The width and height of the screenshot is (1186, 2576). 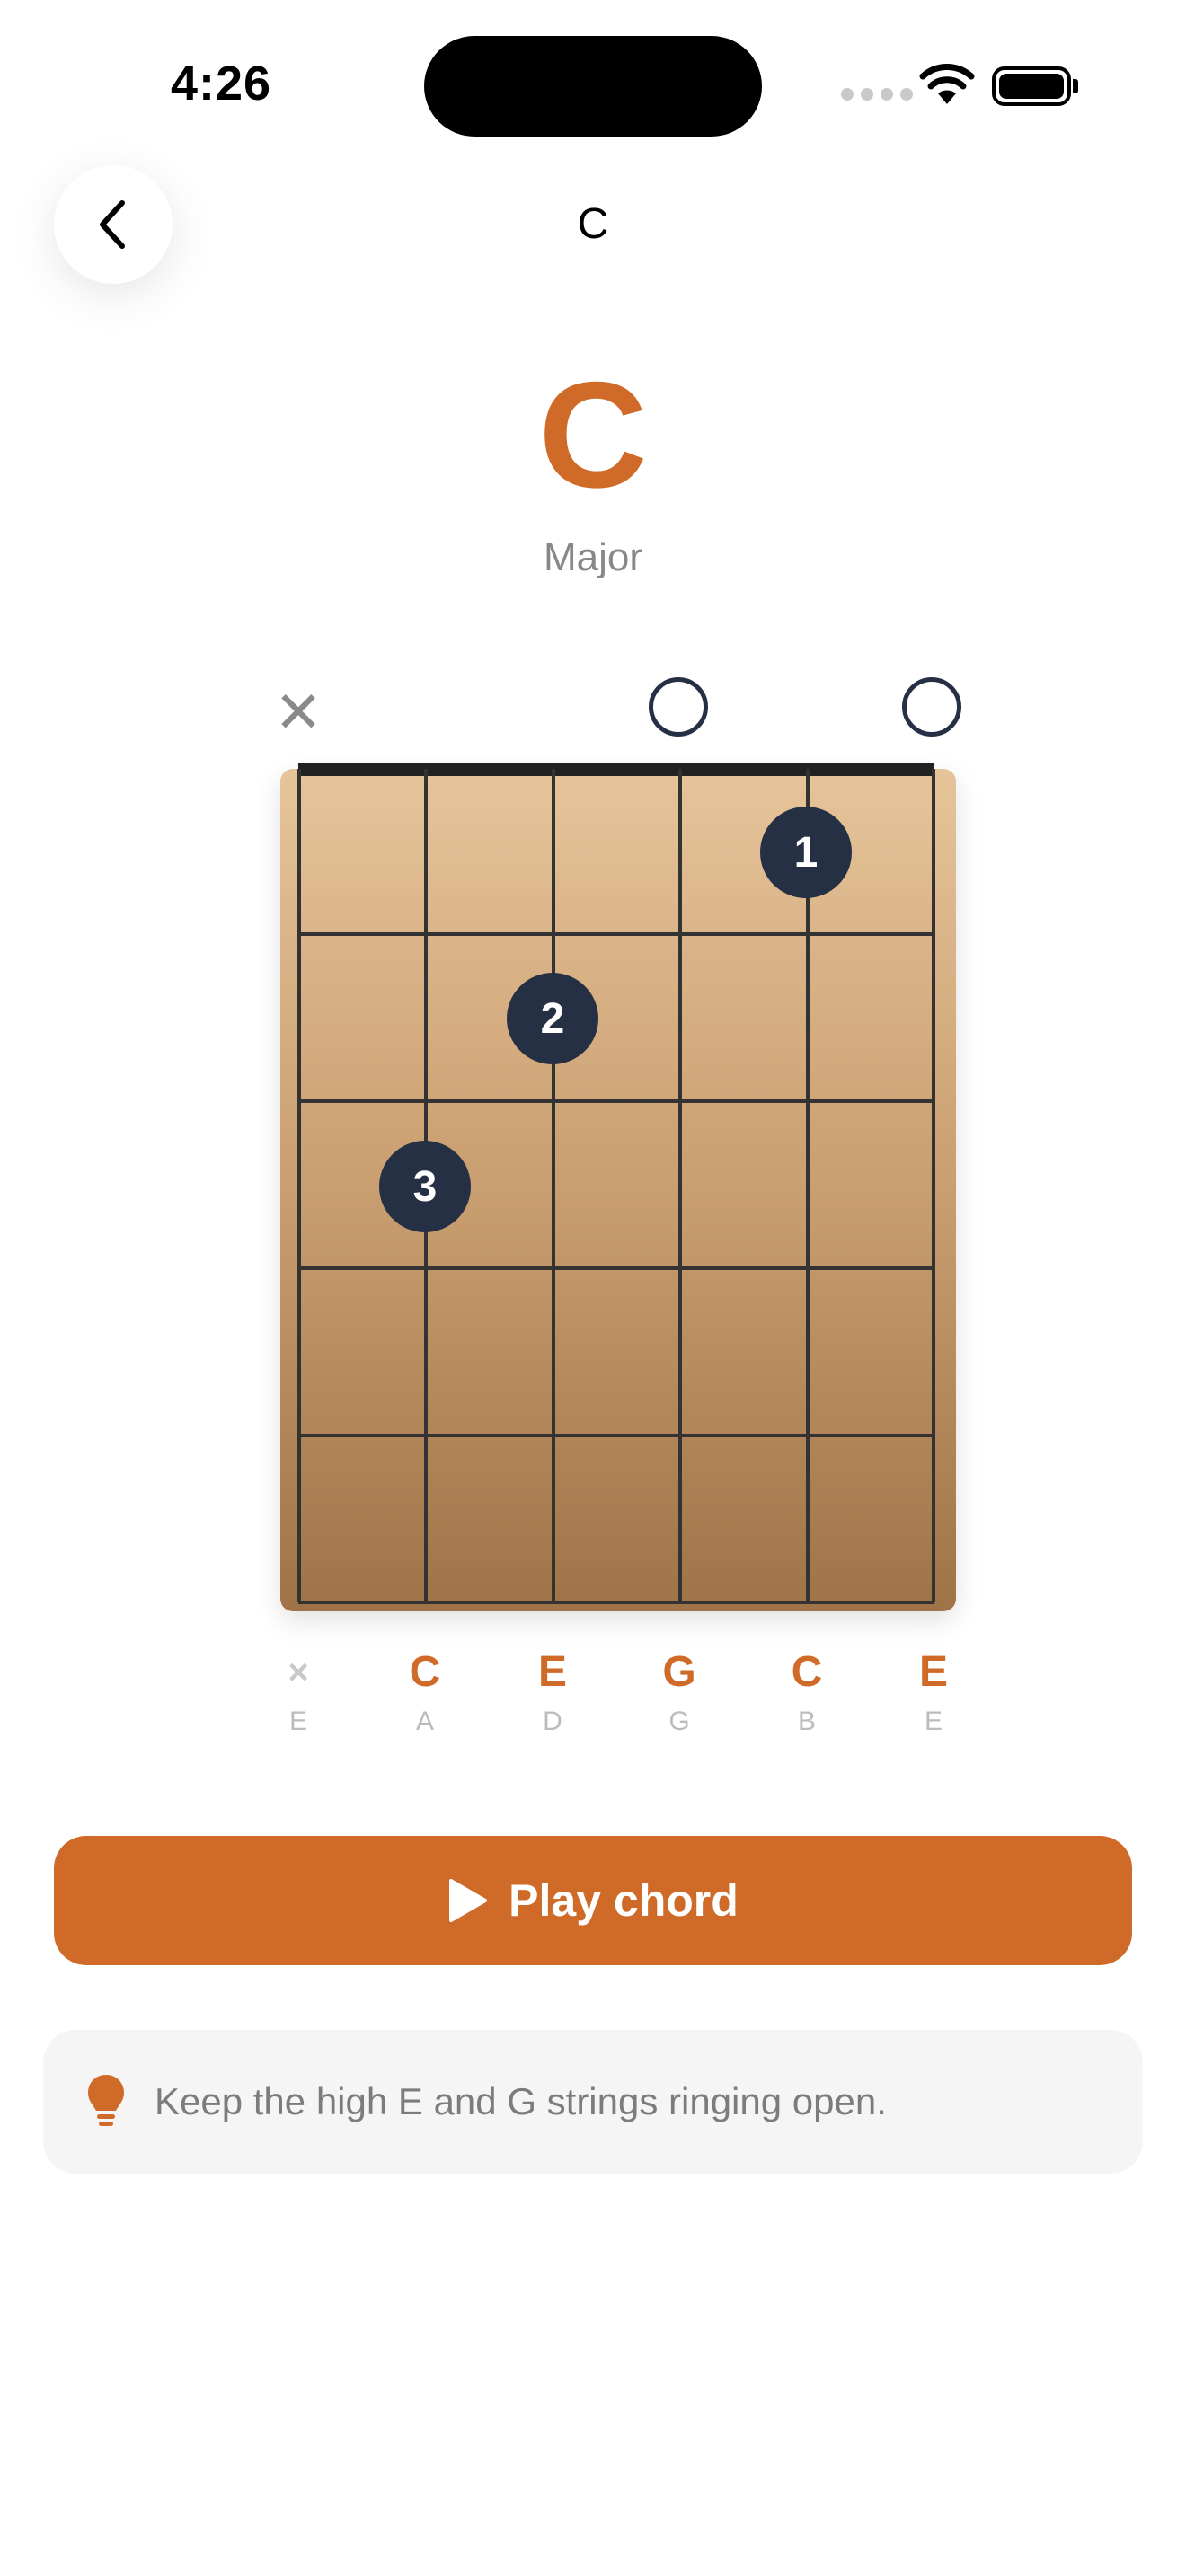 What do you see at coordinates (106, 2100) in the screenshot?
I see `lightbulb-icon` at bounding box center [106, 2100].